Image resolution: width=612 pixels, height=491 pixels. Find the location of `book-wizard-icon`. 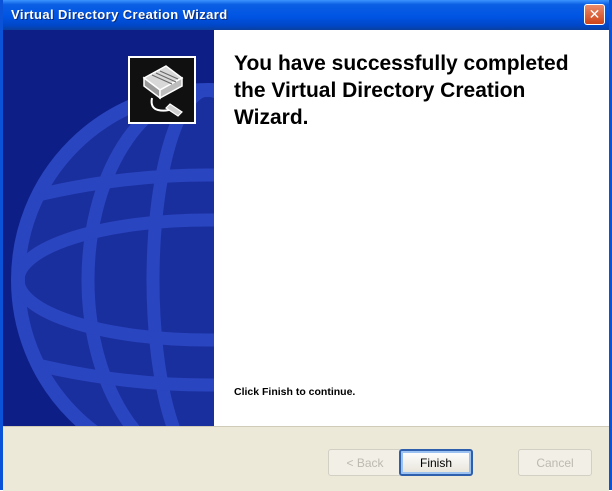

book-wizard-icon is located at coordinates (162, 90).